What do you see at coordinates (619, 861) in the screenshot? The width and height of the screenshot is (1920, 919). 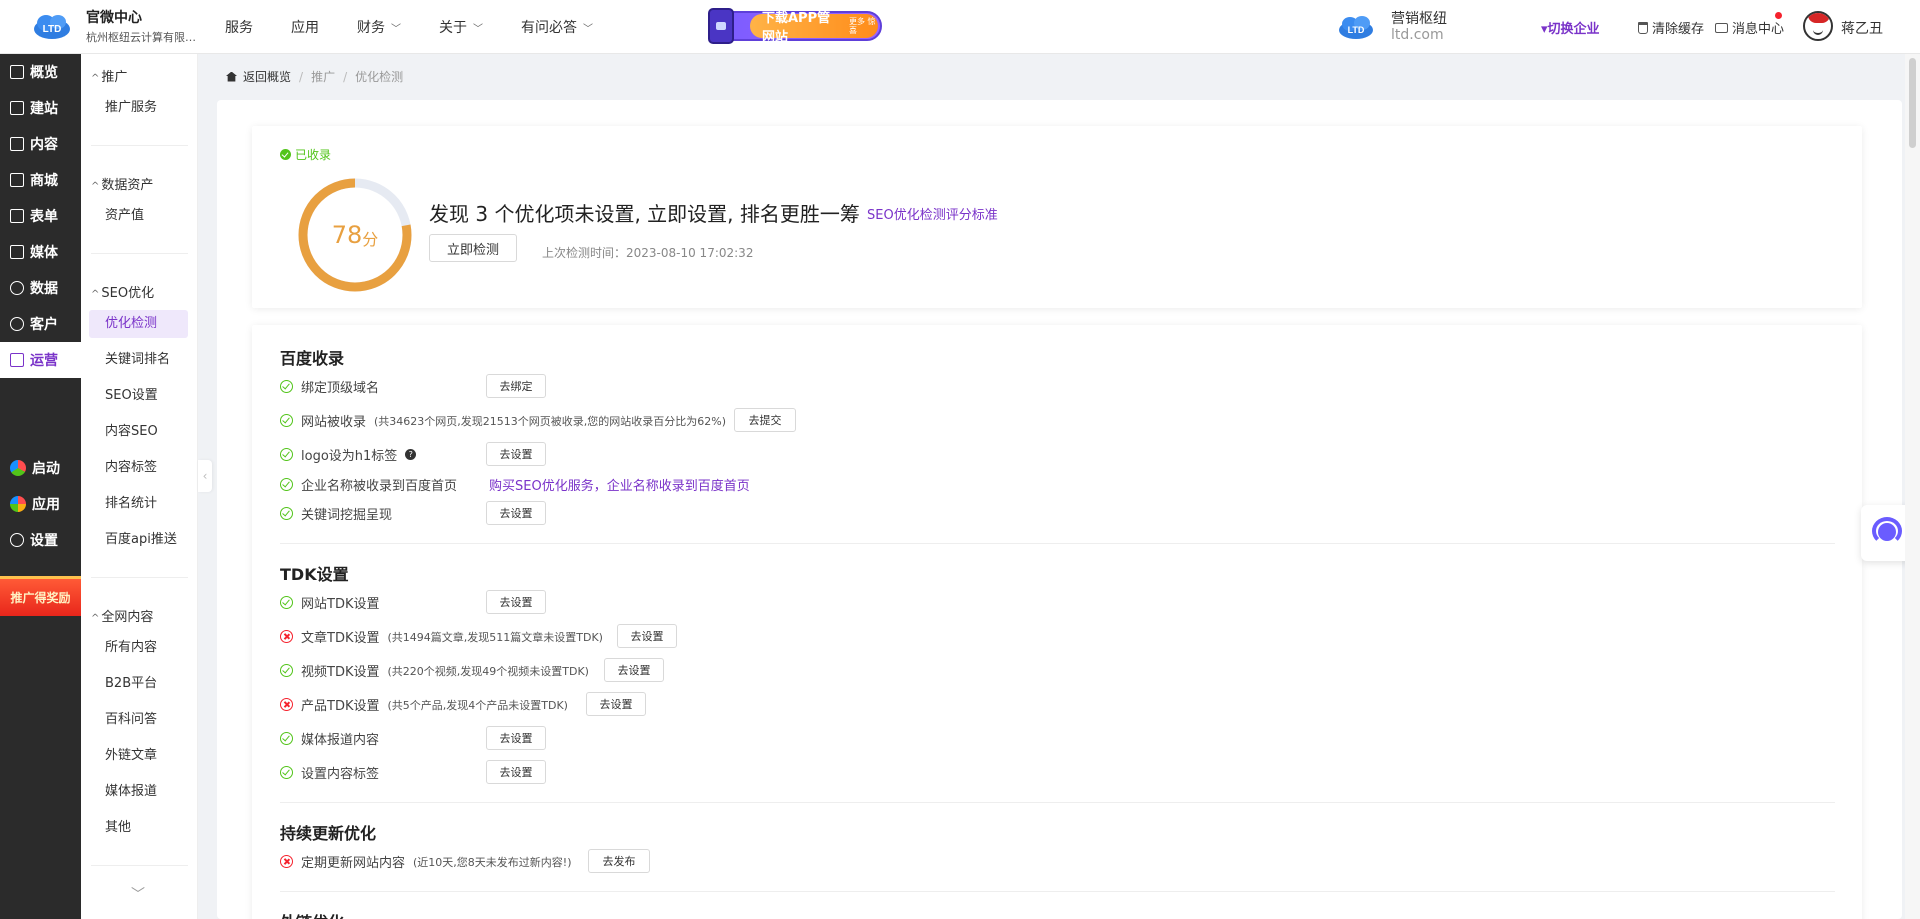 I see `publish-content-button: 去发布` at bounding box center [619, 861].